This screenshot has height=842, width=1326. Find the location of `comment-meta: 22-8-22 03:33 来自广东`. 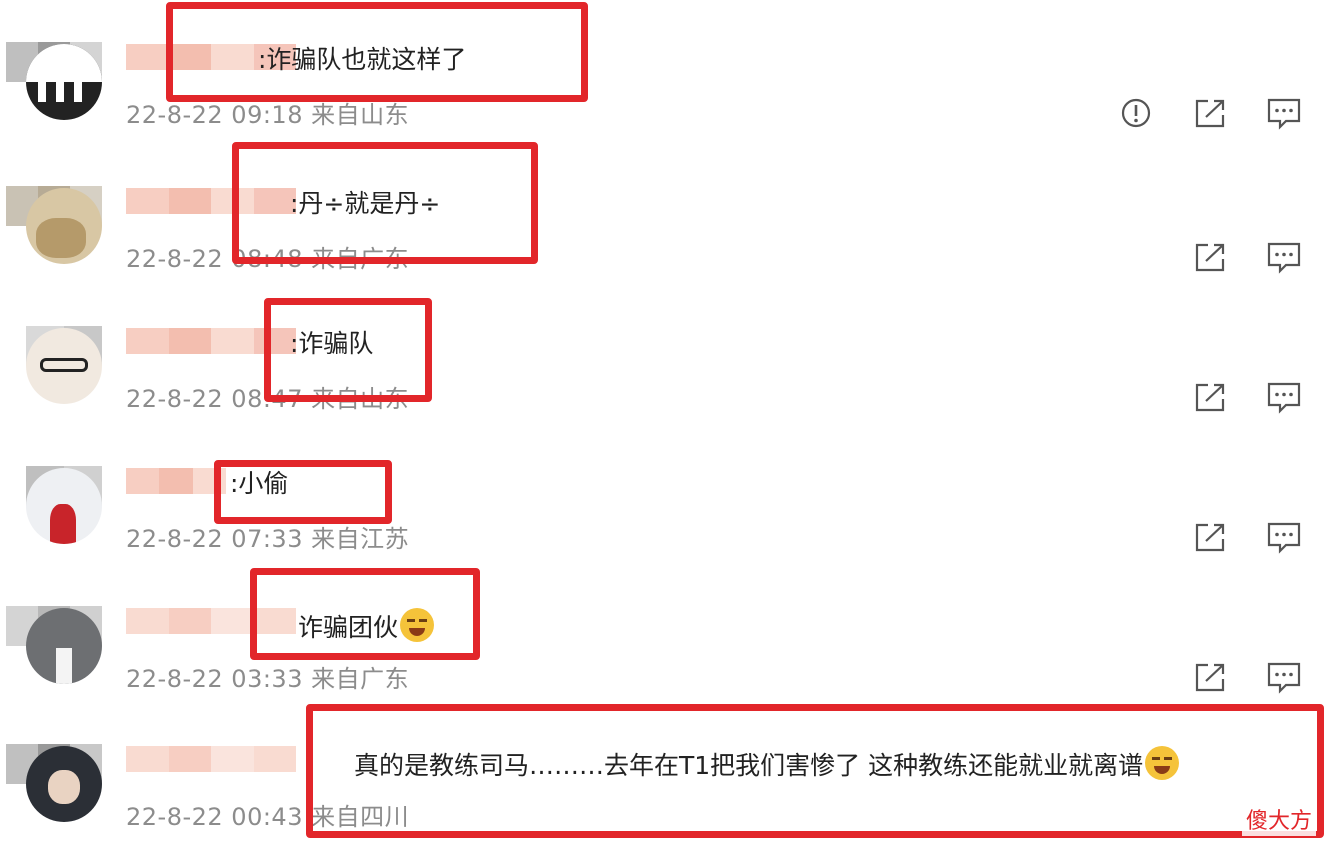

comment-meta: 22-8-22 03:33 来自广东 is located at coordinates (268, 679).